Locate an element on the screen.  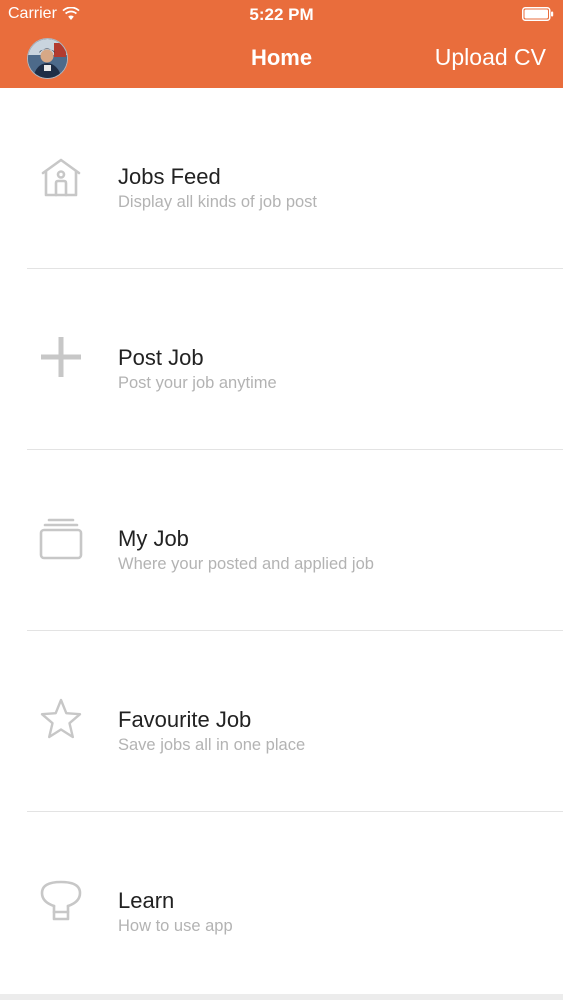
stack-icon is located at coordinates (61, 539).